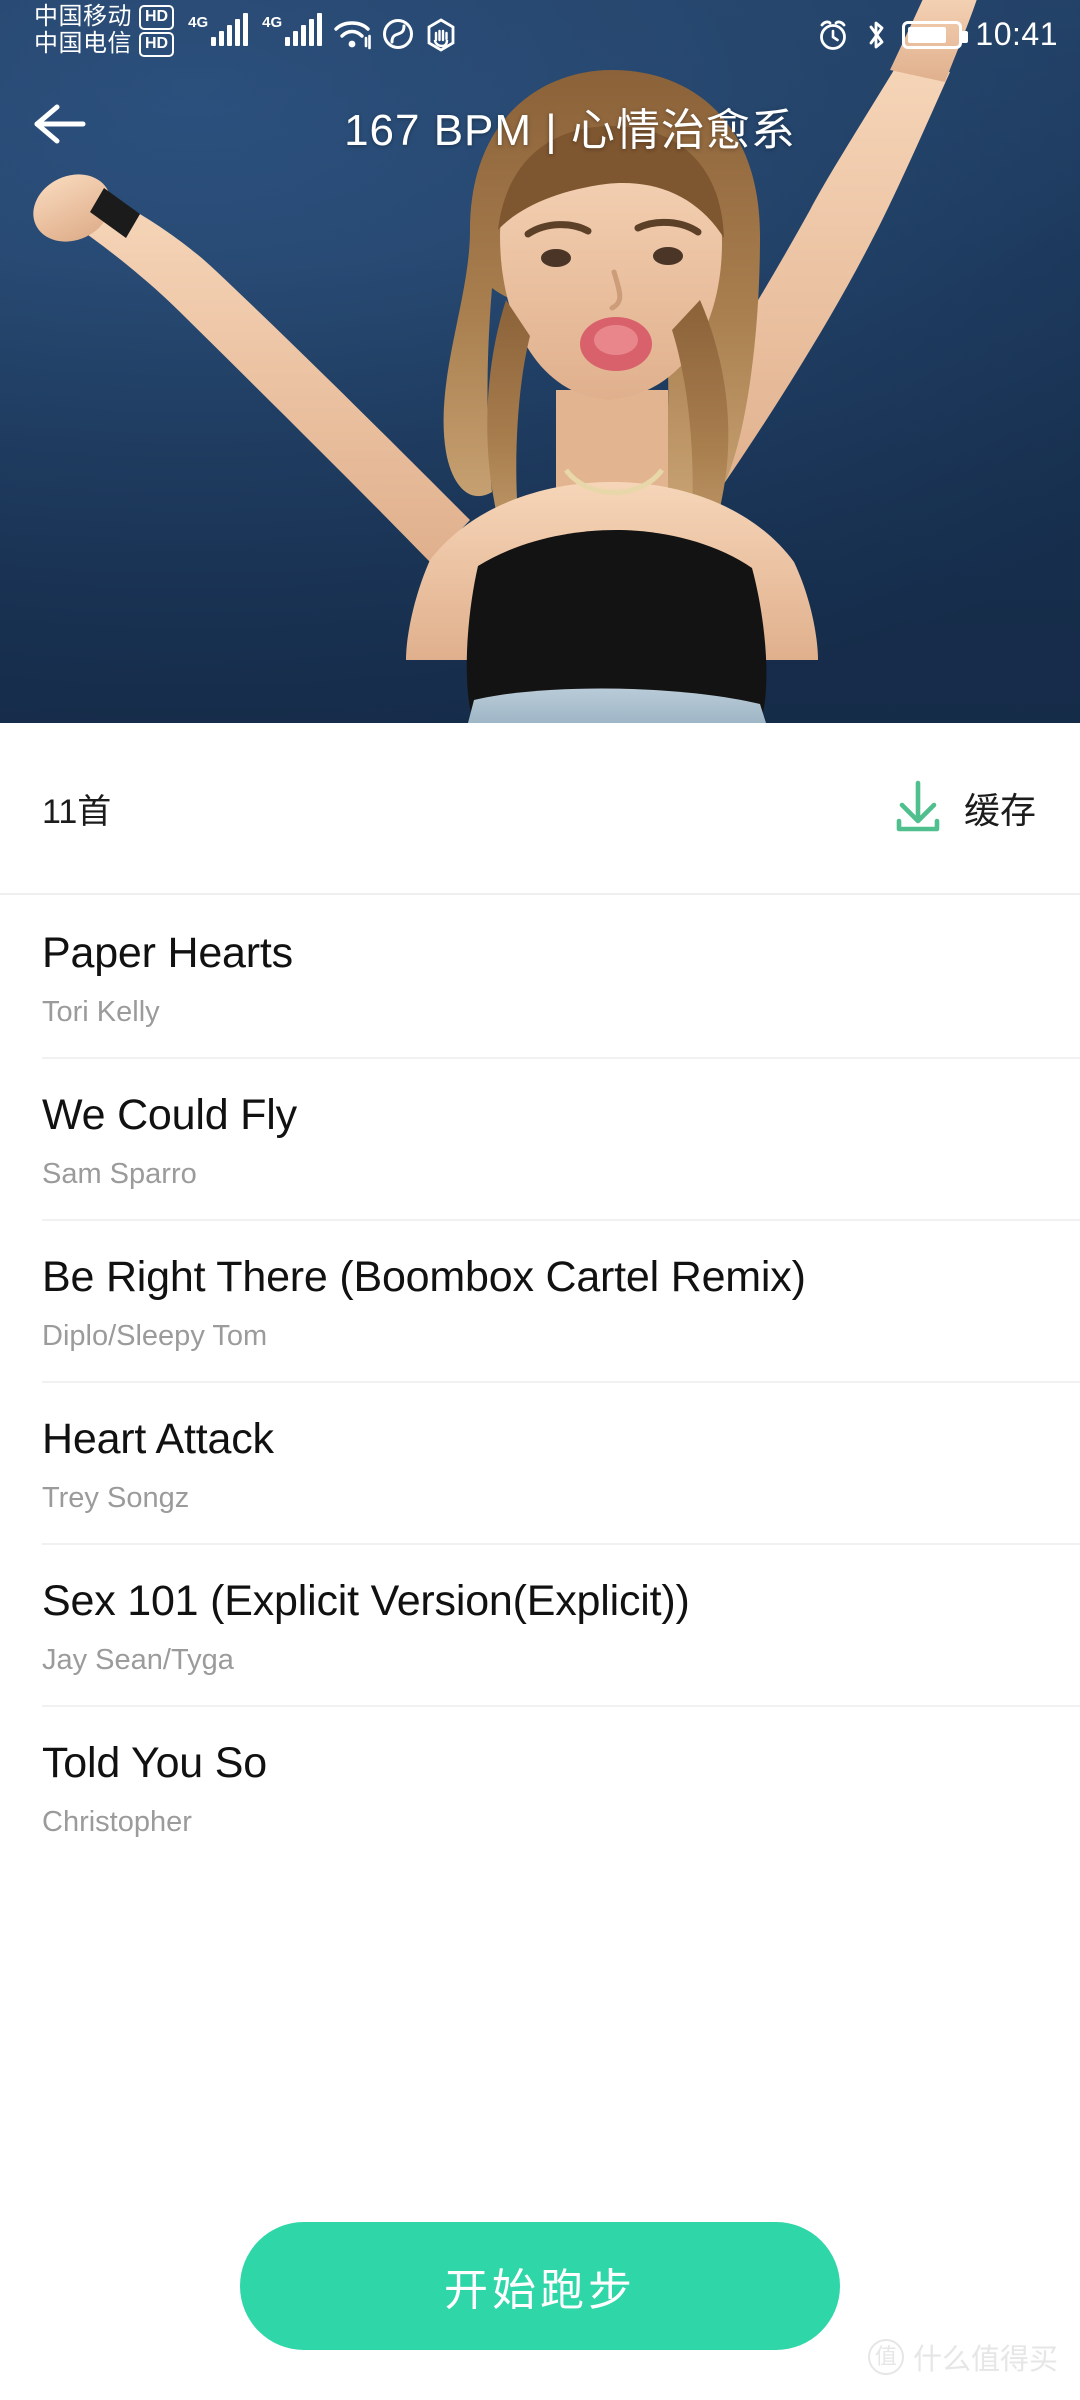 This screenshot has width=1080, height=2400. I want to click on signal-strength-primary: 4G, so click(218, 25).